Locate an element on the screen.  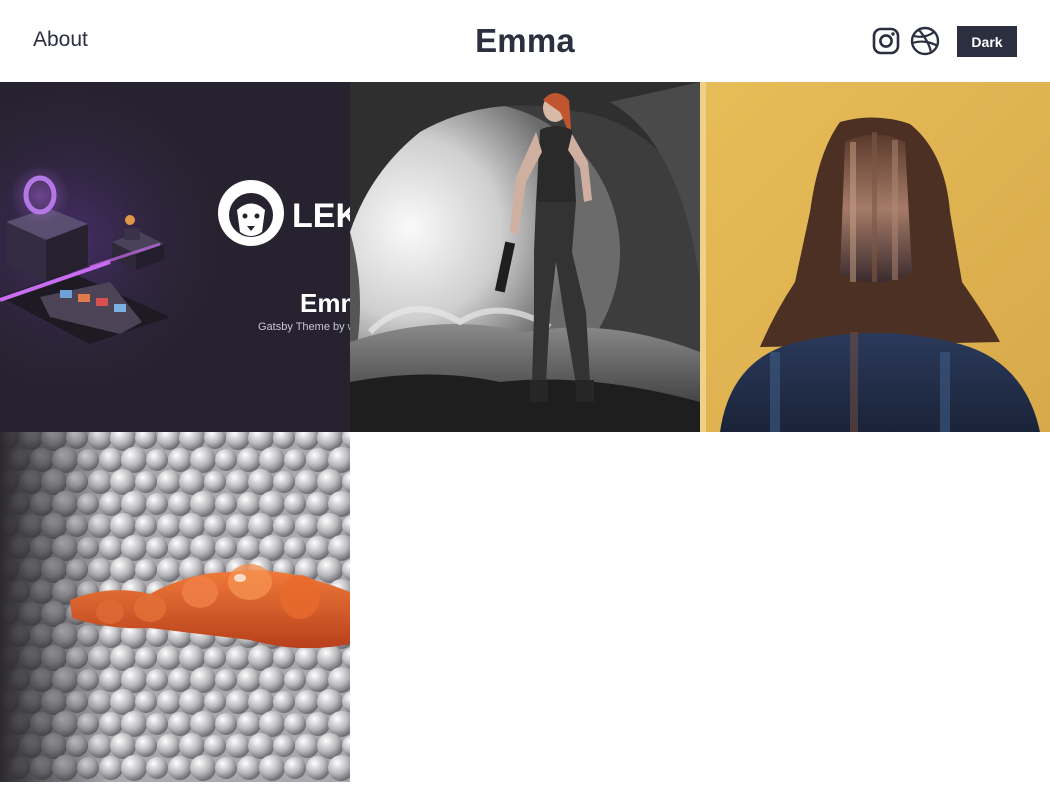
lekoarts-logo-text: LEK is located at coordinates (321, 216).